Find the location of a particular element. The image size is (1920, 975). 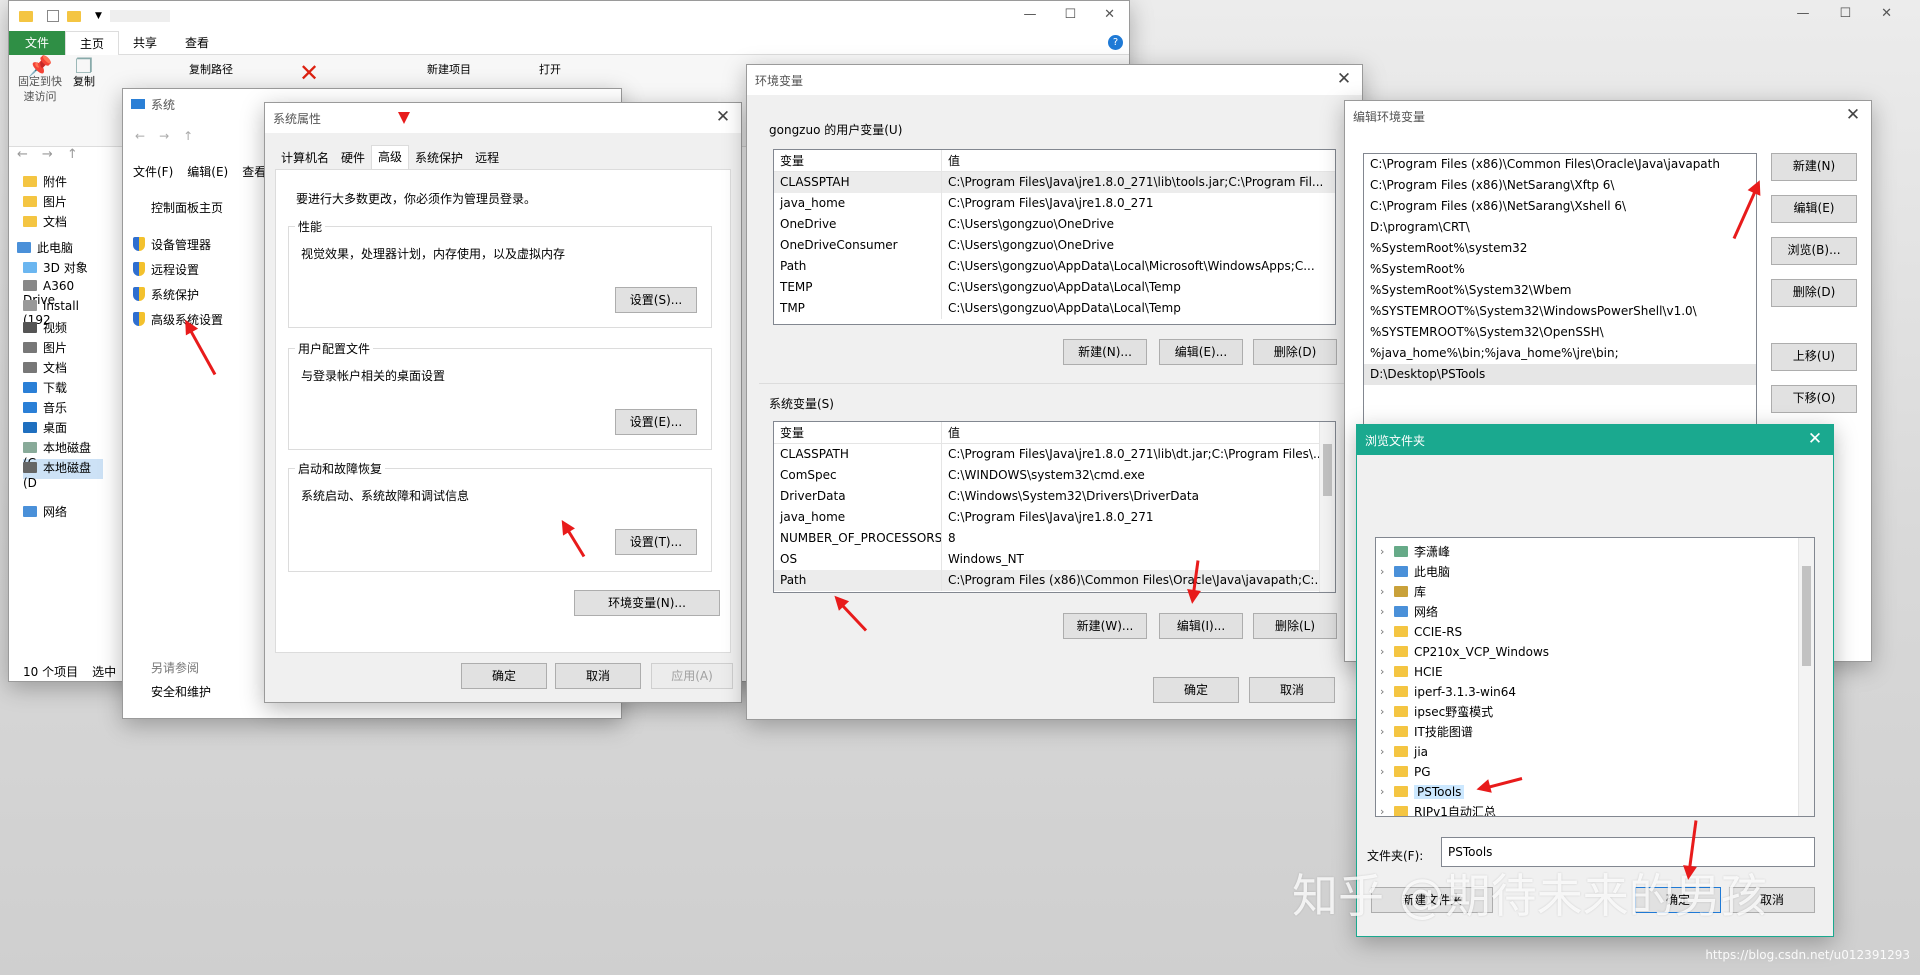

tab-advanced: 高级 is located at coordinates (390, 157).